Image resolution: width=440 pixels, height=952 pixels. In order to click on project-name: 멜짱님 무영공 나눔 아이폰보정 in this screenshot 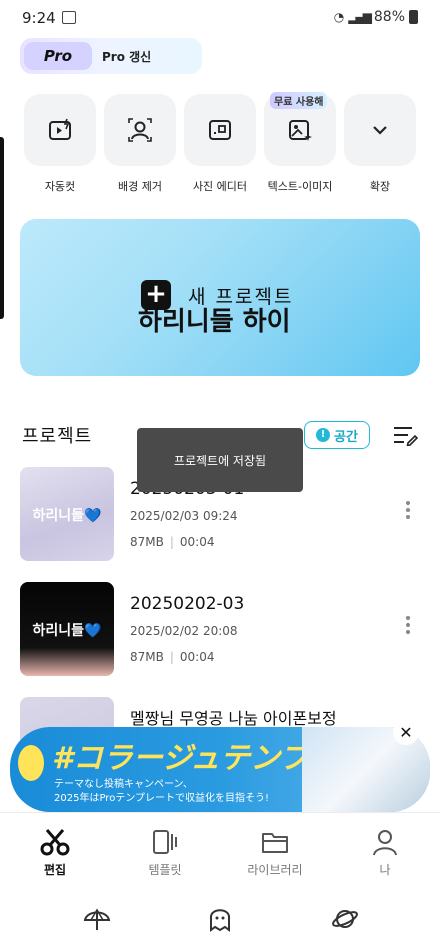, I will do `click(233, 718)`.